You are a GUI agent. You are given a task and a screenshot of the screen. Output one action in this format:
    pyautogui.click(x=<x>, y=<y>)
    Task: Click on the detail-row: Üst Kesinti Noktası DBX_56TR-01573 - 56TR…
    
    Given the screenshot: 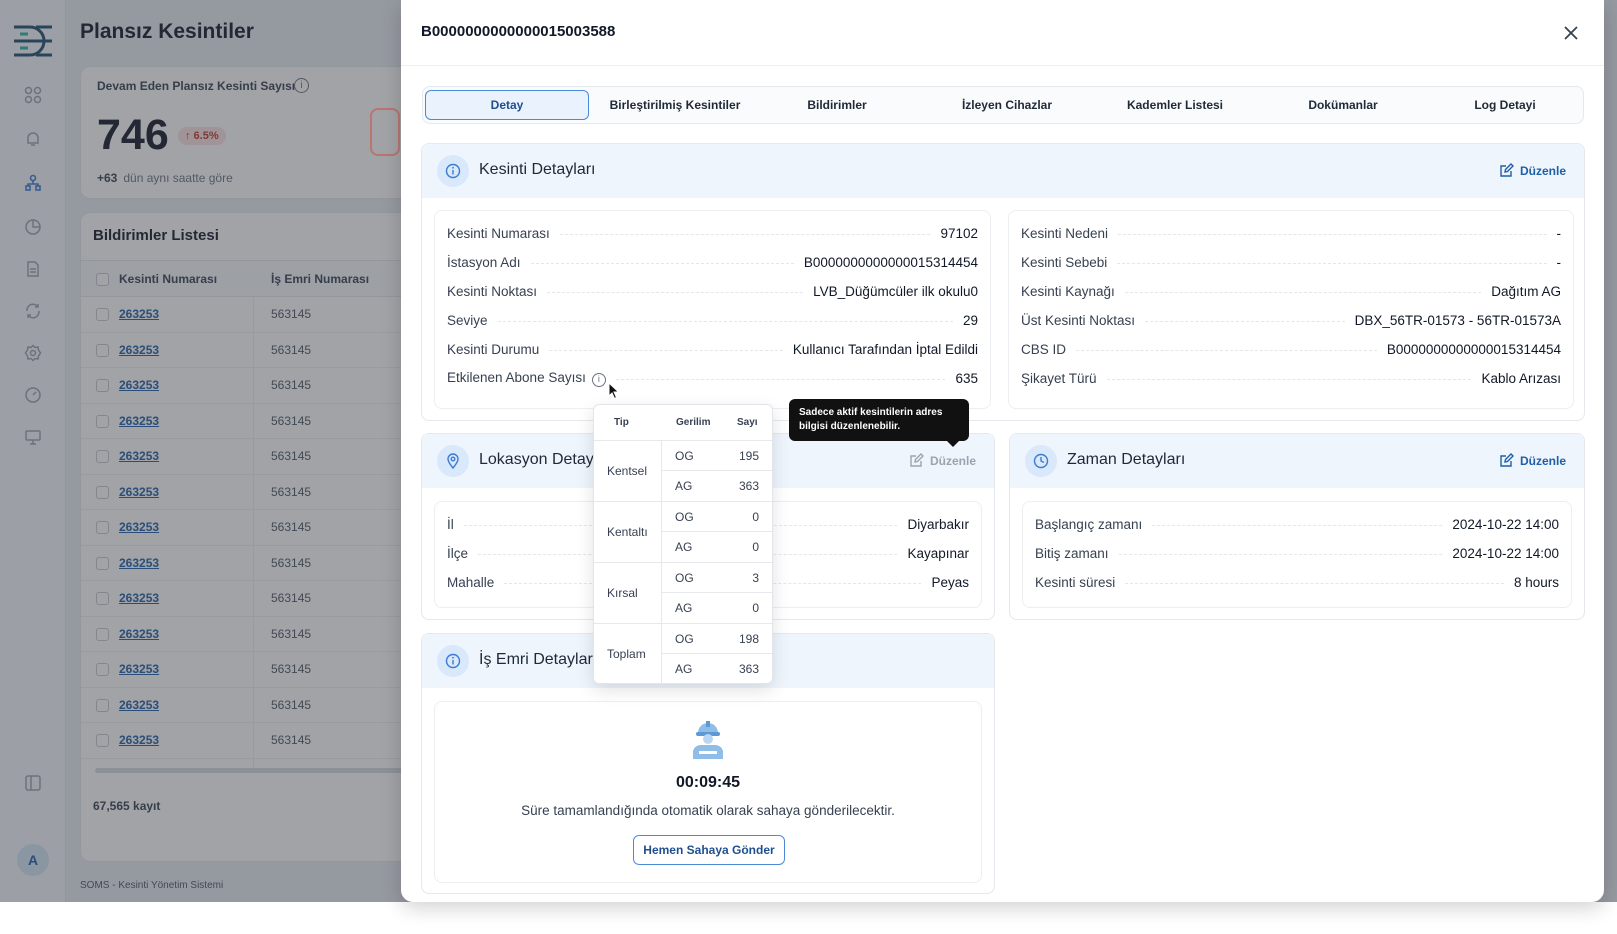 What is the action you would take?
    pyautogui.click(x=1291, y=320)
    